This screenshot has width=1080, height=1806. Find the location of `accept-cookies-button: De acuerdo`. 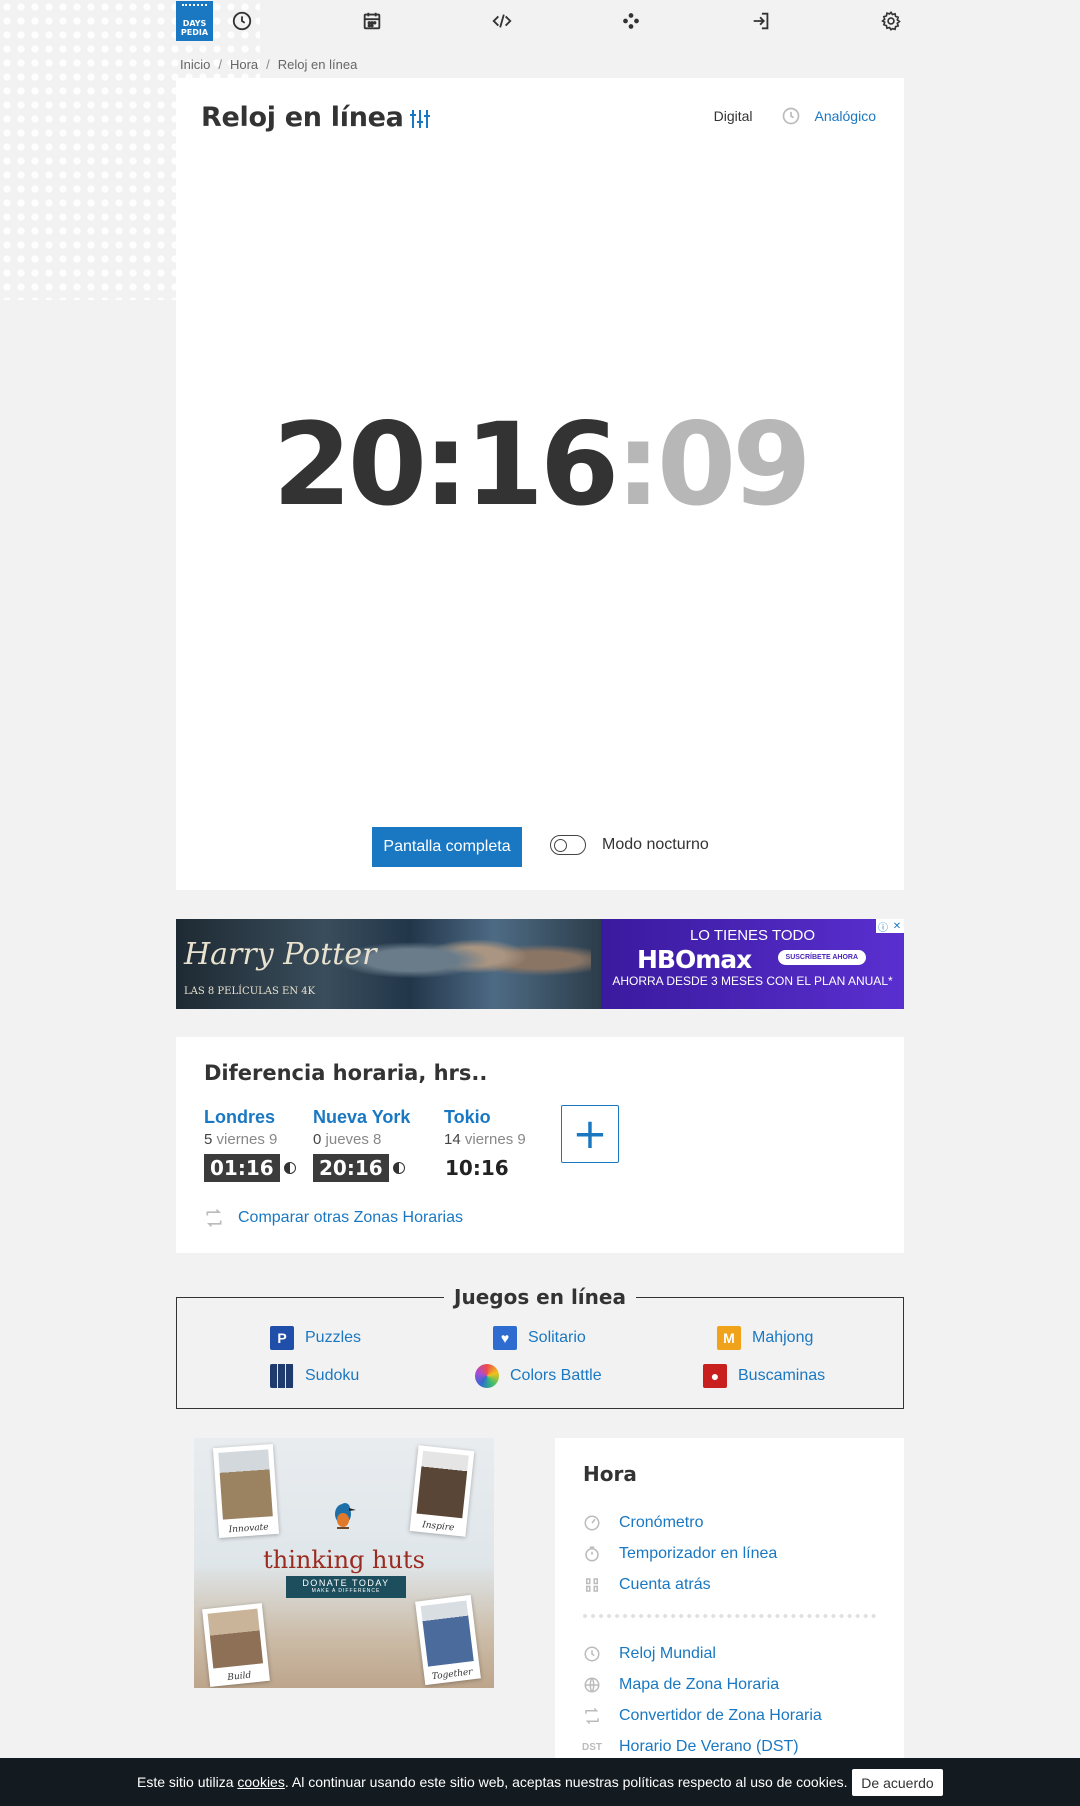

accept-cookies-button: De acuerdo is located at coordinates (897, 1782).